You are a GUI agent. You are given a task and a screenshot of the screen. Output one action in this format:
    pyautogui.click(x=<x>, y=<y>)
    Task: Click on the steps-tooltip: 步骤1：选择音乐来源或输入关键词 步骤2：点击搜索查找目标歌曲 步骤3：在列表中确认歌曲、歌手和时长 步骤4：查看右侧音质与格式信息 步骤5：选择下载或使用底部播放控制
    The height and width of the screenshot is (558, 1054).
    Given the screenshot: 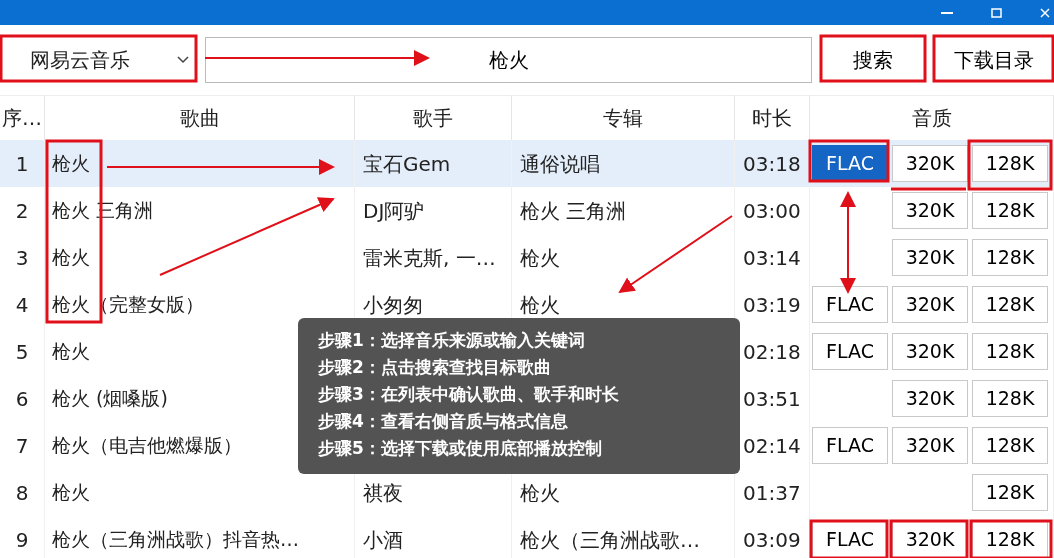 What is the action you would take?
    pyautogui.click(x=519, y=396)
    